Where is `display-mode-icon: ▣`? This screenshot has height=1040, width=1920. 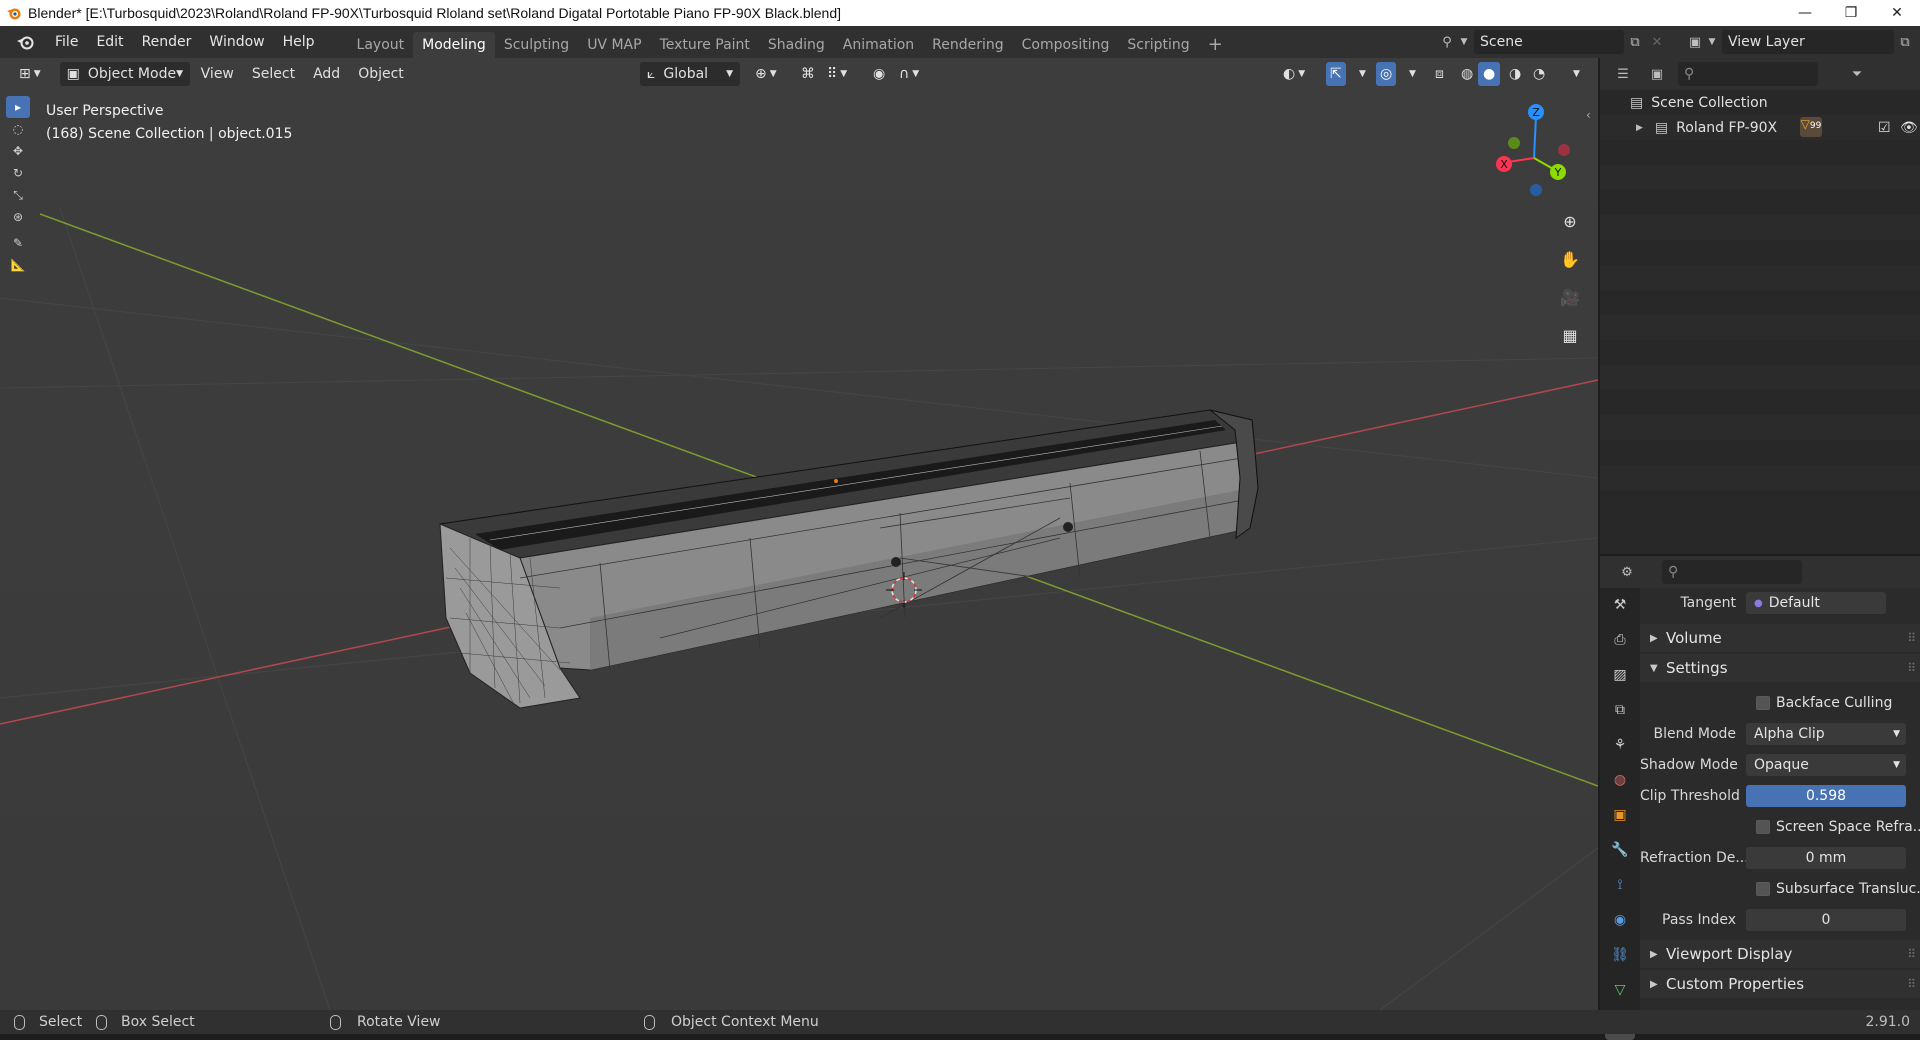
display-mode-icon: ▣ is located at coordinates (1657, 74).